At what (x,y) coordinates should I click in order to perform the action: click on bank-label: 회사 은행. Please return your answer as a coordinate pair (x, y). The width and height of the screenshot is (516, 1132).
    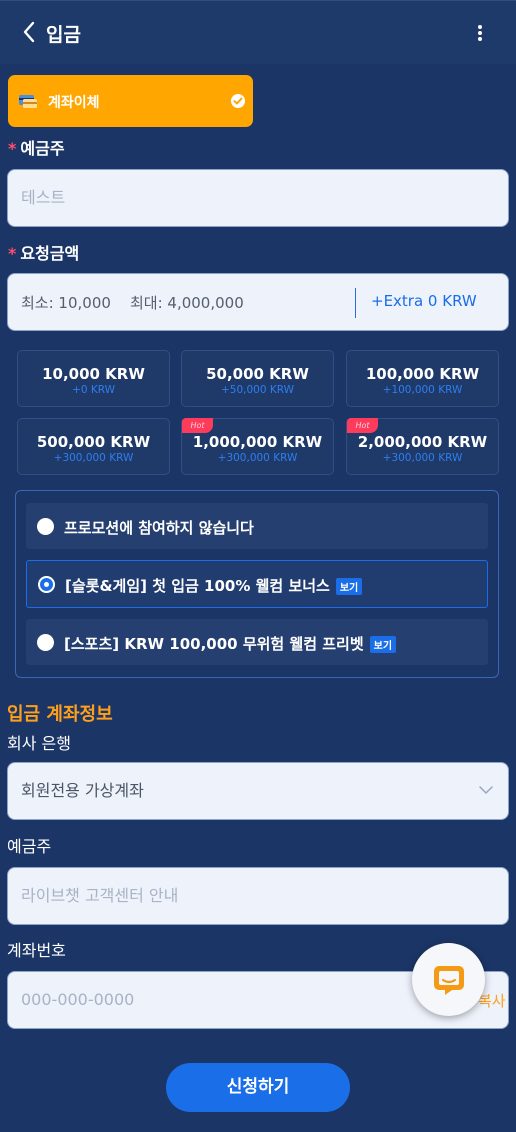
    Looking at the image, I should click on (39, 743).